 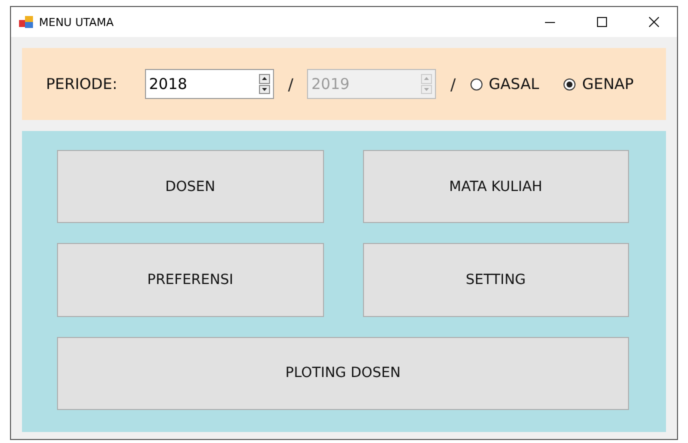 I want to click on window-title: MENU UTAMA, so click(x=77, y=22).